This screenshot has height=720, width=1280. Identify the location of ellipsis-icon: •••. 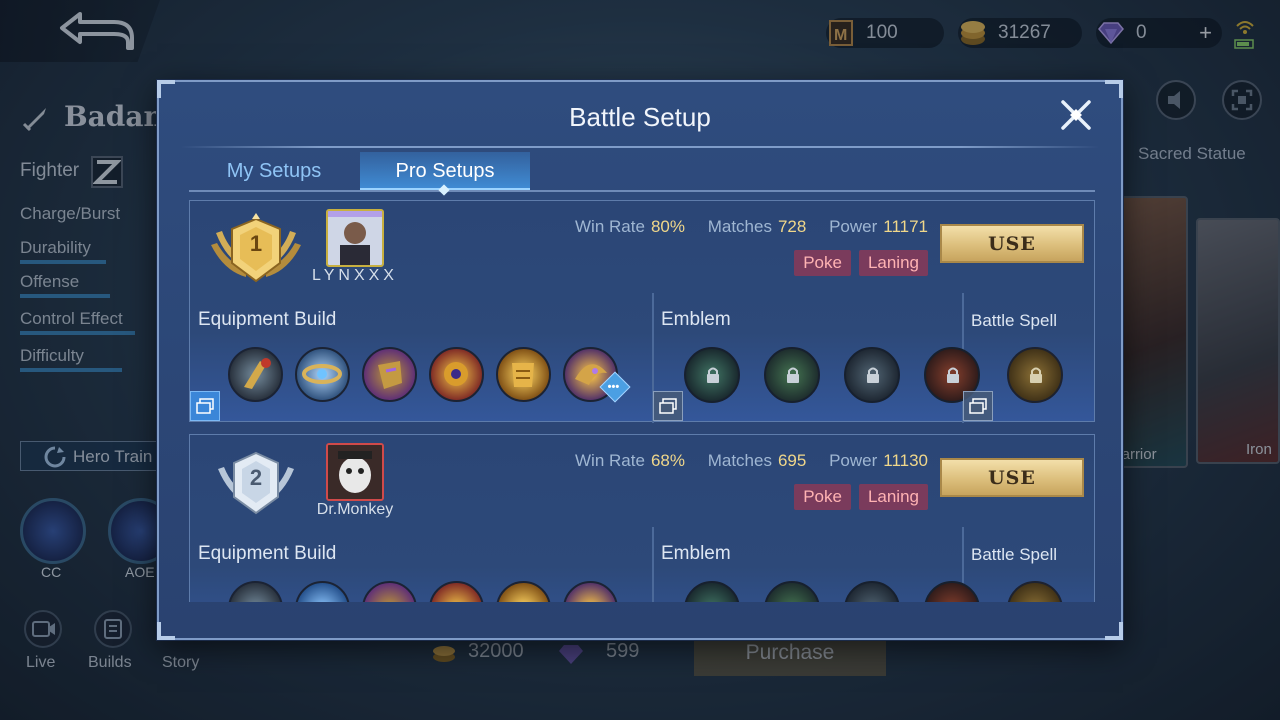
(613, 386).